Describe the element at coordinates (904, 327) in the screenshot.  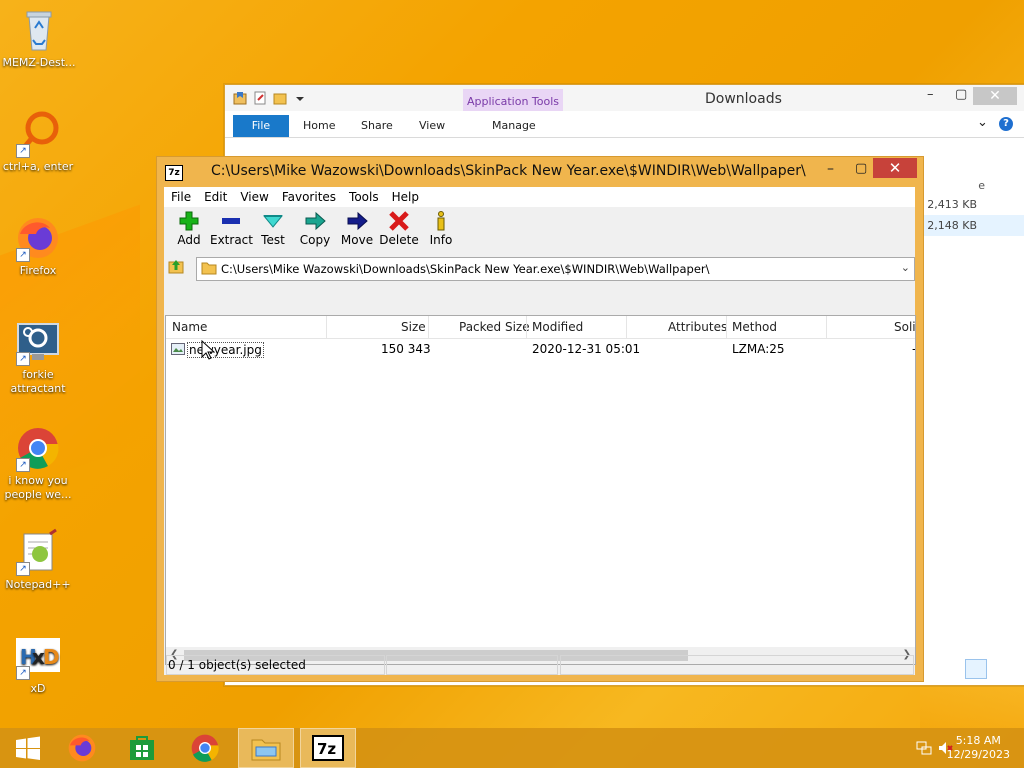
I see `column-solid: Soli` at that location.